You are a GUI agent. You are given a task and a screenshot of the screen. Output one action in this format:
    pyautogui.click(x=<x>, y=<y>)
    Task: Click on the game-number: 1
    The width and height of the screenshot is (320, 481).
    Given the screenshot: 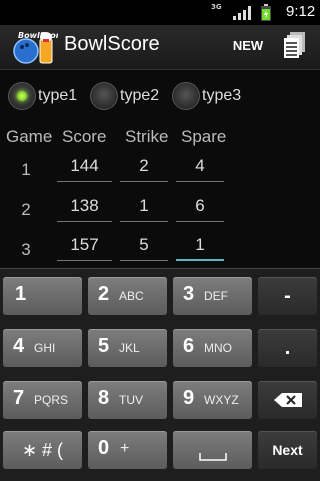 What is the action you would take?
    pyautogui.click(x=26, y=169)
    